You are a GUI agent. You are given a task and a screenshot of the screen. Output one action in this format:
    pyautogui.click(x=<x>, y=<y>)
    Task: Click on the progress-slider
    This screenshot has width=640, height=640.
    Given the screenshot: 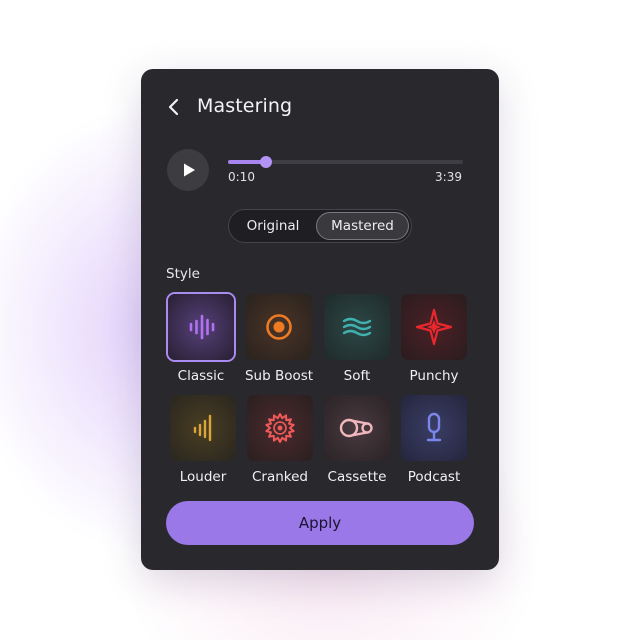 What is the action you would take?
    pyautogui.click(x=345, y=162)
    